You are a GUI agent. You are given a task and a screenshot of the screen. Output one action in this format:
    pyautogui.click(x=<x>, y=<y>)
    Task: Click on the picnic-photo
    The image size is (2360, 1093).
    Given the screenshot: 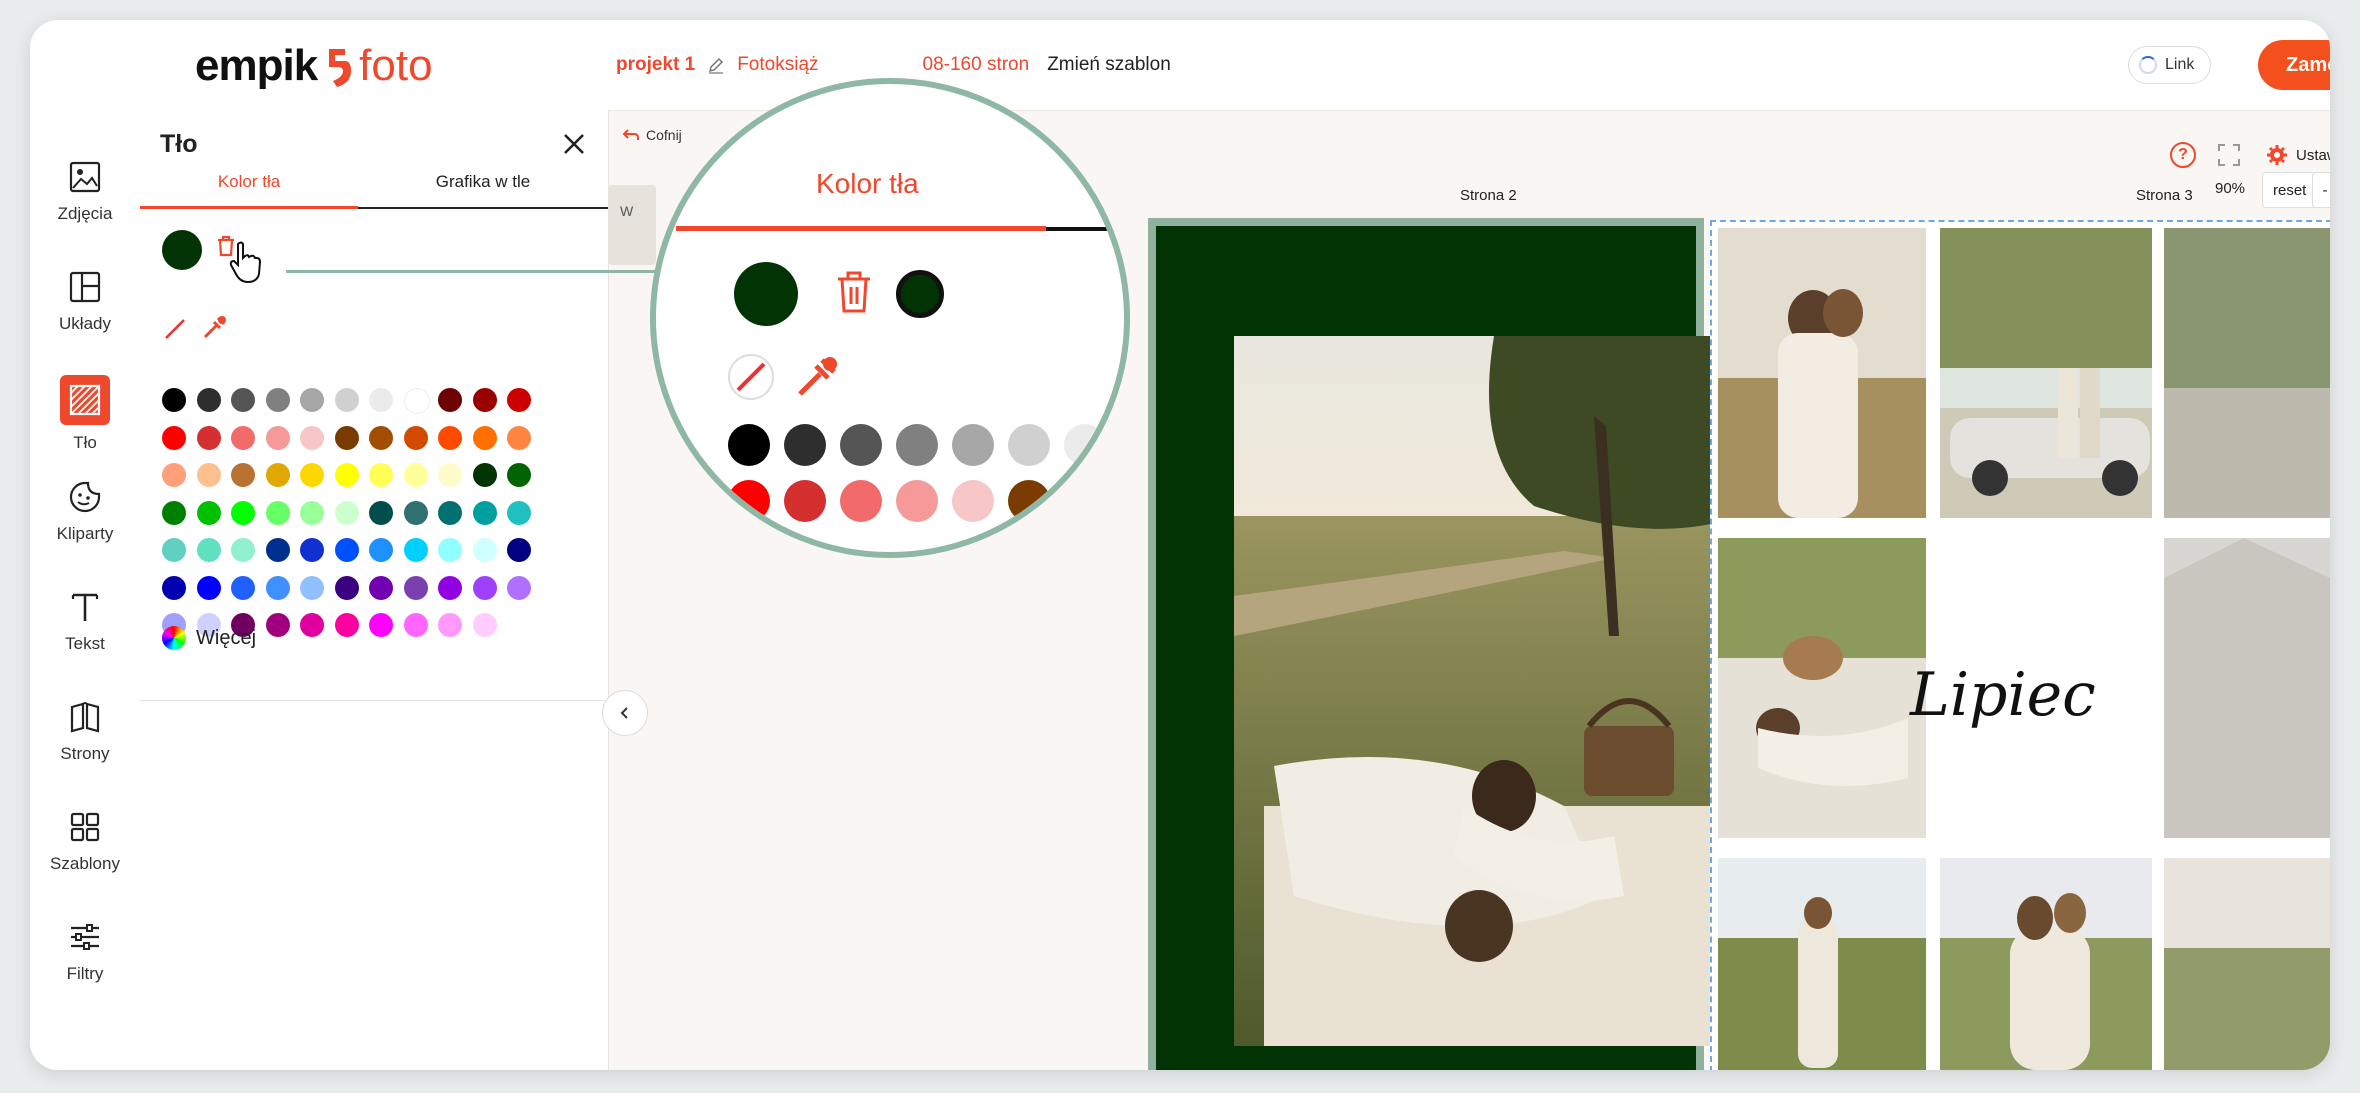 What is the action you would take?
    pyautogui.click(x=1487, y=691)
    